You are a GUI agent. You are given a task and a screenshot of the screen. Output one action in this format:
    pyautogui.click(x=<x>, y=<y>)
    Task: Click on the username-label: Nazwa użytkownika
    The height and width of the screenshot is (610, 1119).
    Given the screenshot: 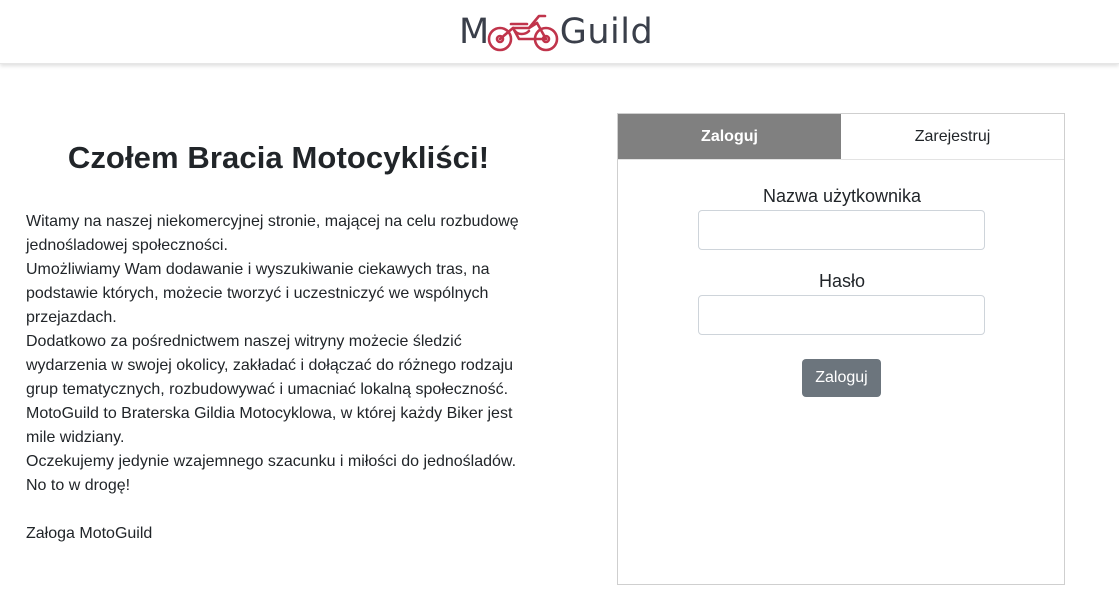 What is the action you would take?
    pyautogui.click(x=842, y=196)
    